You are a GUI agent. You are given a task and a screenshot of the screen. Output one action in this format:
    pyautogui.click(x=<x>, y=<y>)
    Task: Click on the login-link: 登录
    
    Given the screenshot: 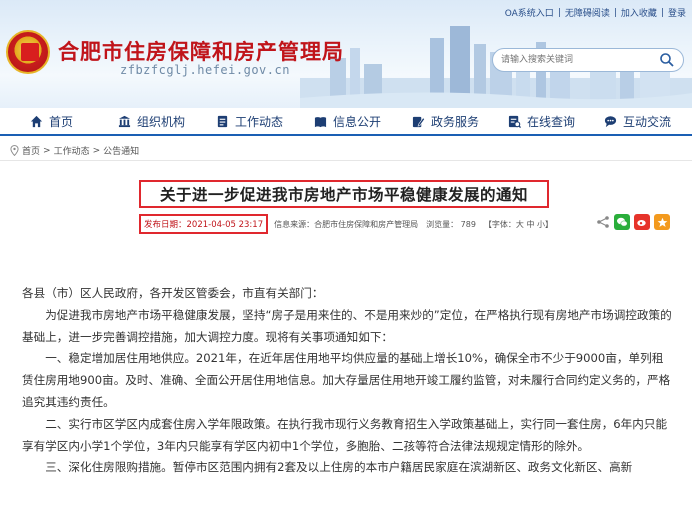 What is the action you would take?
    pyautogui.click(x=677, y=12)
    